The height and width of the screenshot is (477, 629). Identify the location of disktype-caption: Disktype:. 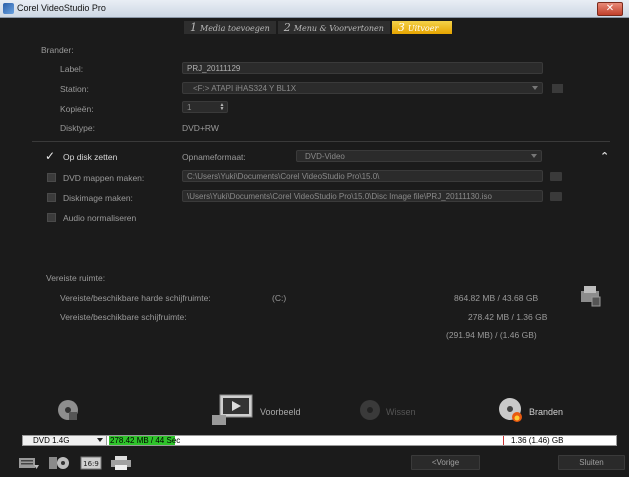
(77, 128).